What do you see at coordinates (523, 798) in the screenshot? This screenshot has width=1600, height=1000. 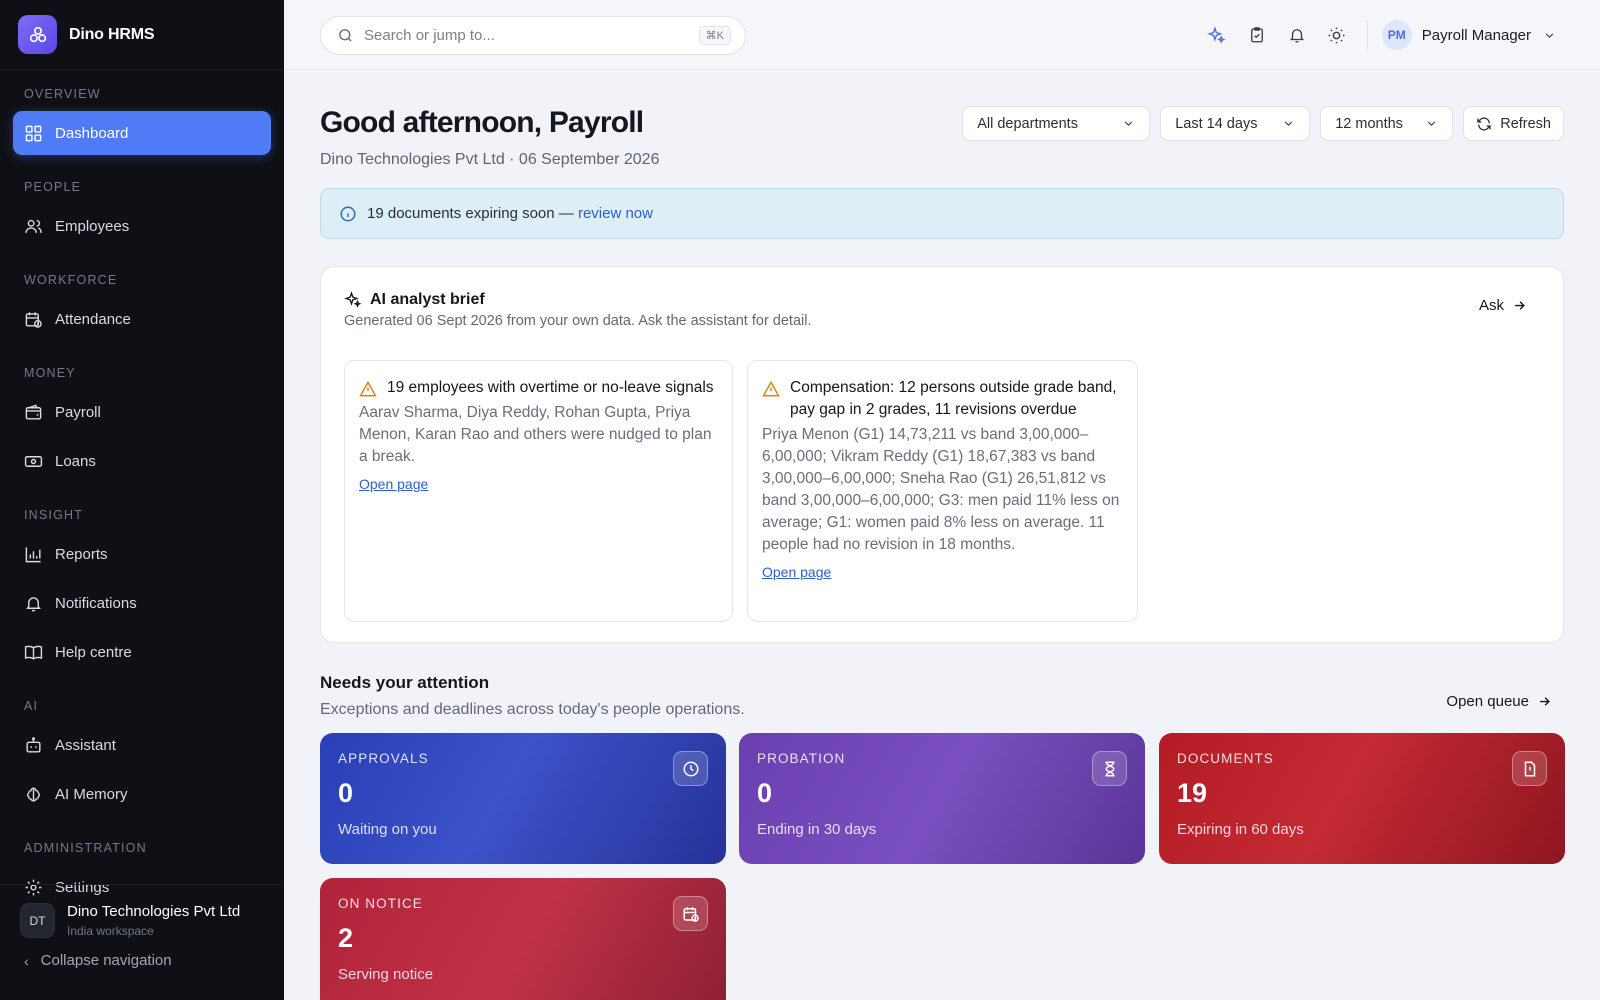 I see `approvals-tile: APPROVALS 0 Waiting on you` at bounding box center [523, 798].